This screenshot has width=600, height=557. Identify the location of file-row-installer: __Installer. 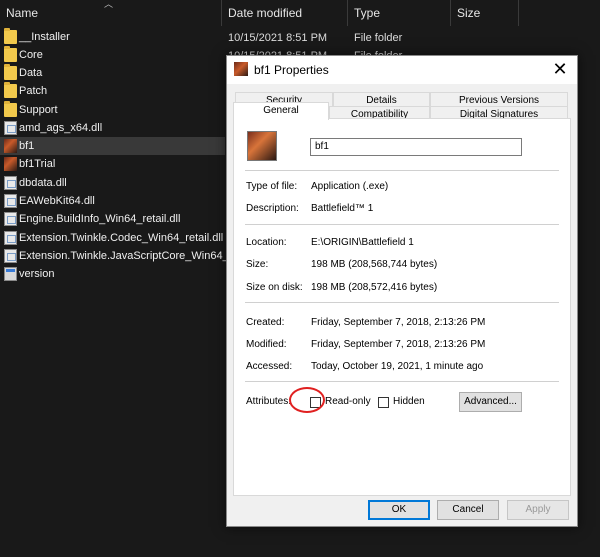
(112, 37).